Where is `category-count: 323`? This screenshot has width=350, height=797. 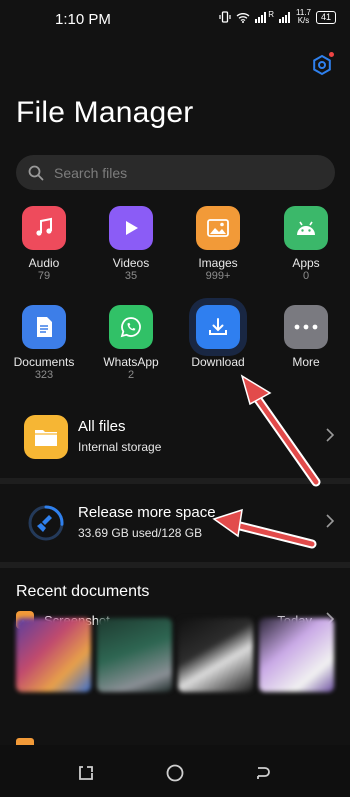
category-count: 323 is located at coordinates (44, 375).